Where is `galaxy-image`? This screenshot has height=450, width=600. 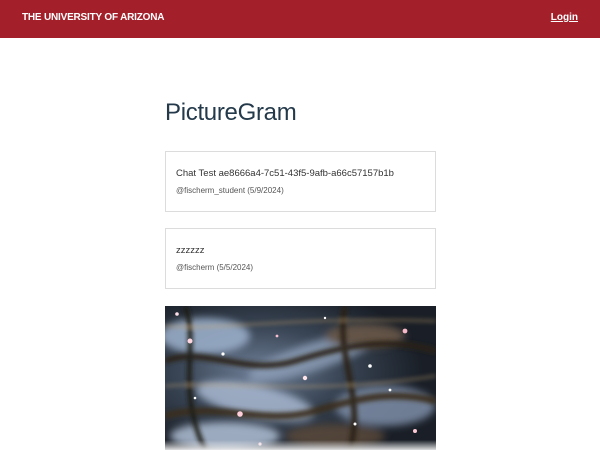
galaxy-image is located at coordinates (300, 378).